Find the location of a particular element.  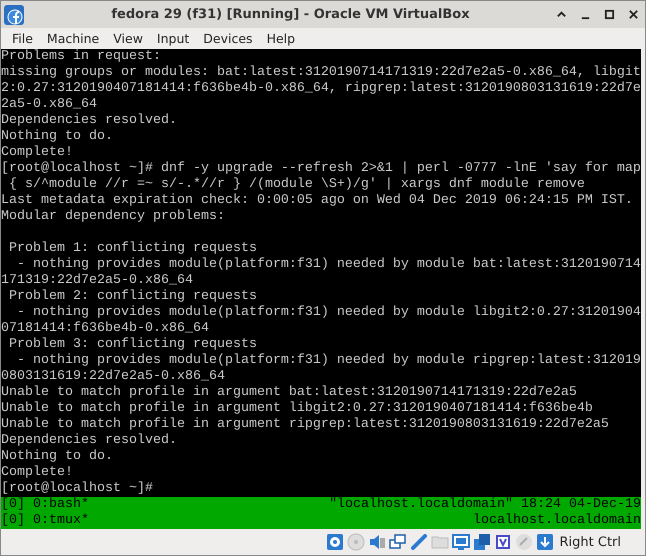

terminal-line: [root@localhost ~]# is located at coordinates (77, 489).